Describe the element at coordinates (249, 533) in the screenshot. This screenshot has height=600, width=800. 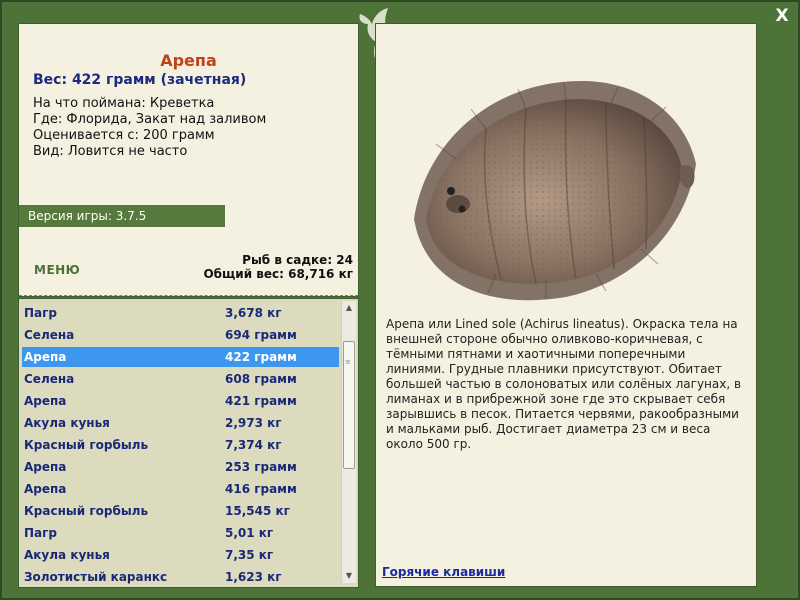
I see `catch-fish-weight: 5,01 кг` at that location.